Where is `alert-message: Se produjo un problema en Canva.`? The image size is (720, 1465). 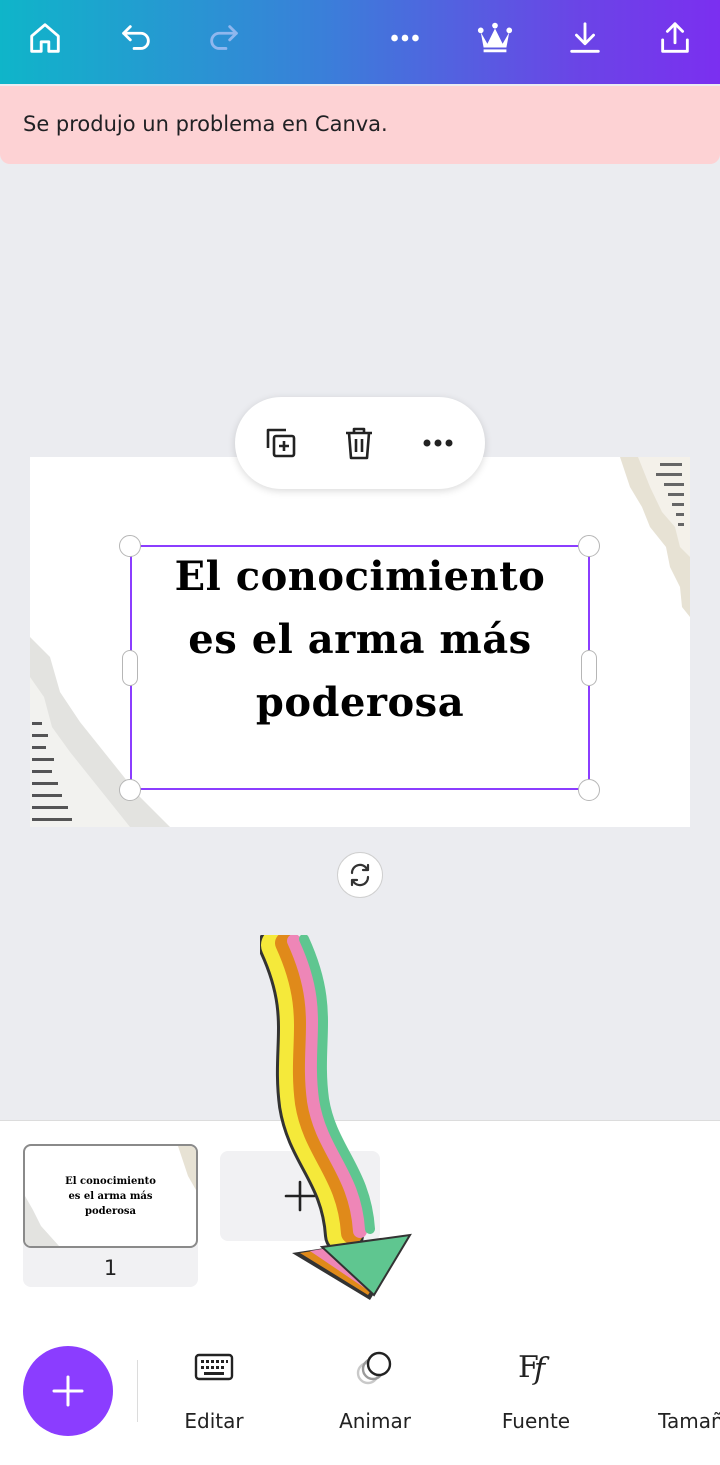 alert-message: Se produjo un problema en Canva. is located at coordinates (205, 124).